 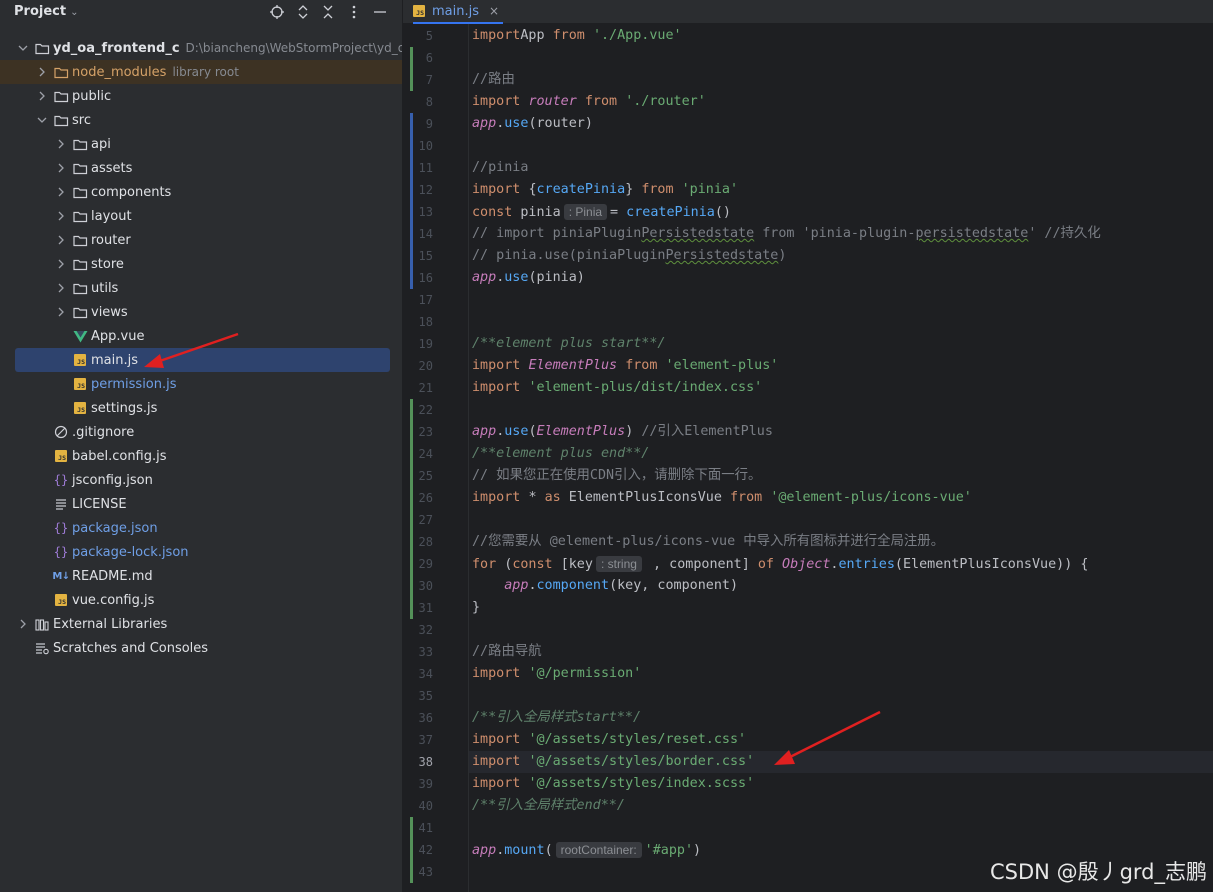 What do you see at coordinates (201, 72) in the screenshot?
I see `tree-item-node-modules: node_modules library root` at bounding box center [201, 72].